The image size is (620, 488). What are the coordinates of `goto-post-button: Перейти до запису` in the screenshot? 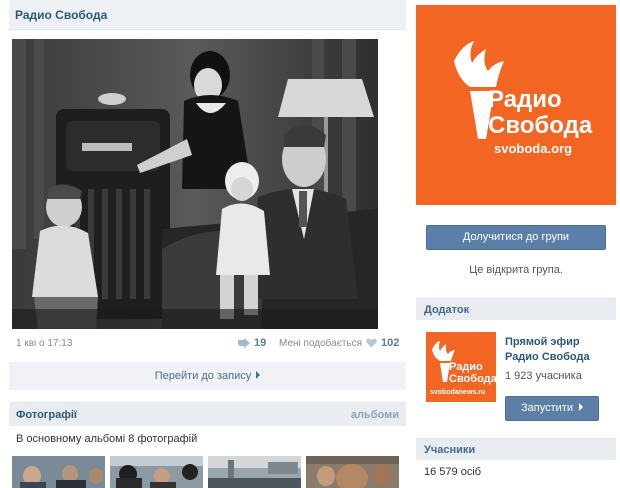 It's located at (207, 376).